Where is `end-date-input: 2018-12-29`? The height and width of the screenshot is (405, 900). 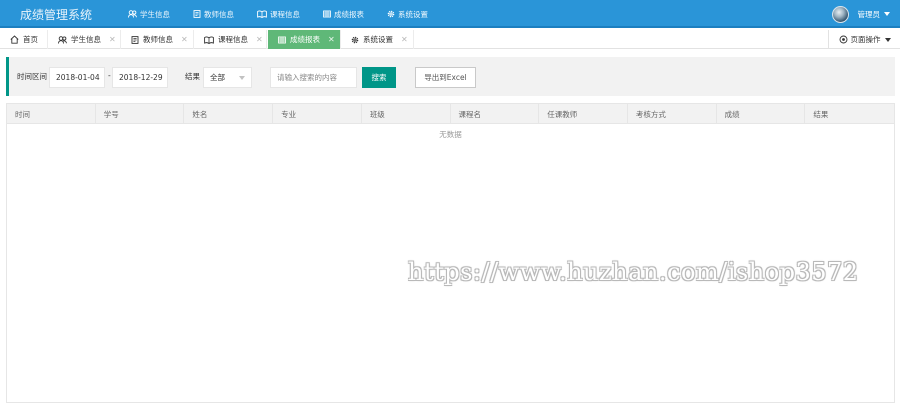
end-date-input: 2018-12-29 is located at coordinates (140, 77).